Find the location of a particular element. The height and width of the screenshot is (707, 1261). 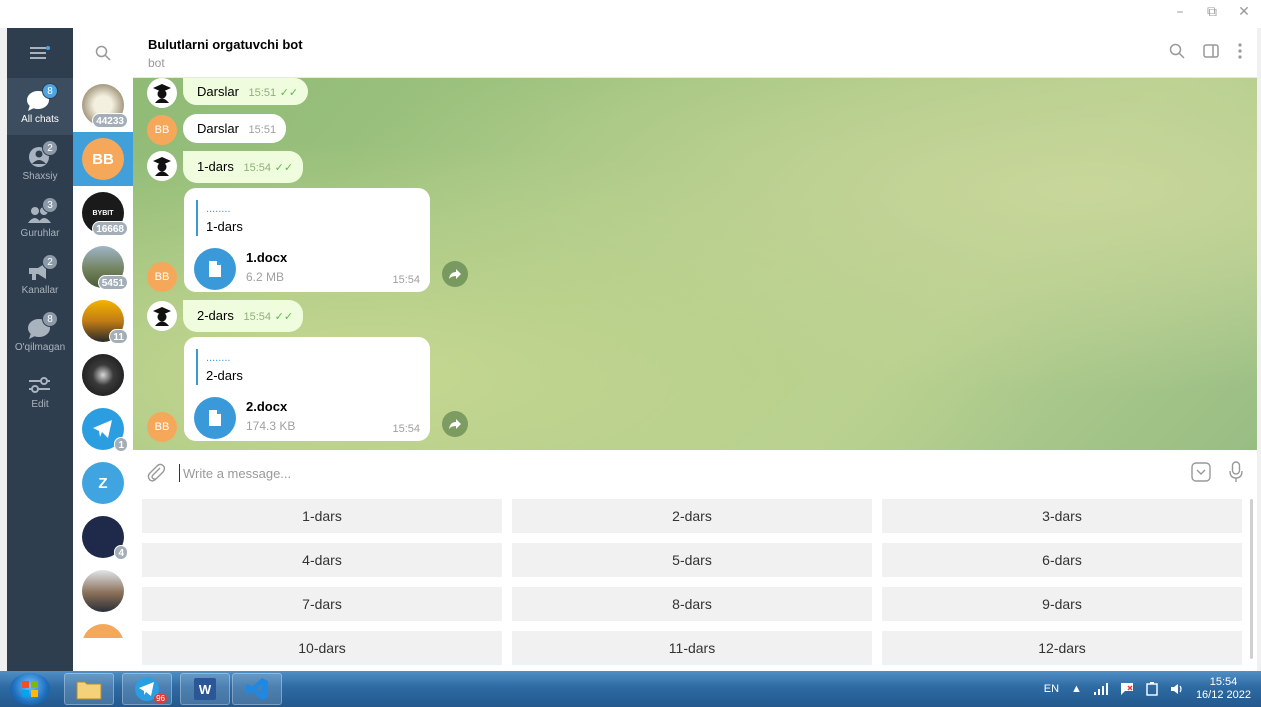

unread-count: 16668 is located at coordinates (110, 228).